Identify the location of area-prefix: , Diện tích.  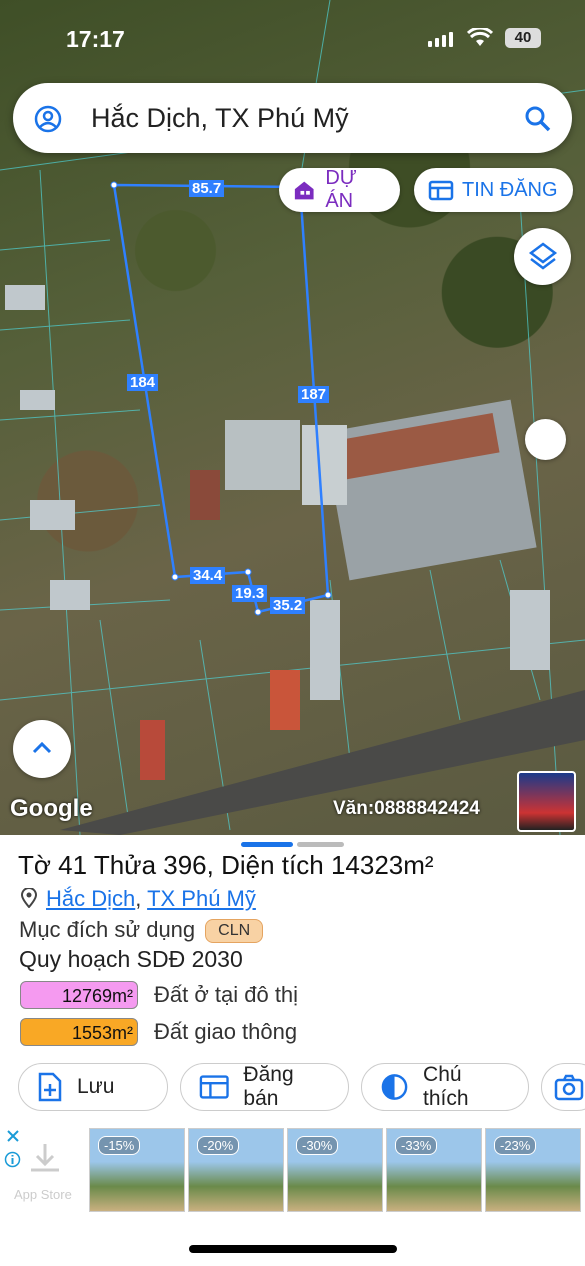
(268, 865).